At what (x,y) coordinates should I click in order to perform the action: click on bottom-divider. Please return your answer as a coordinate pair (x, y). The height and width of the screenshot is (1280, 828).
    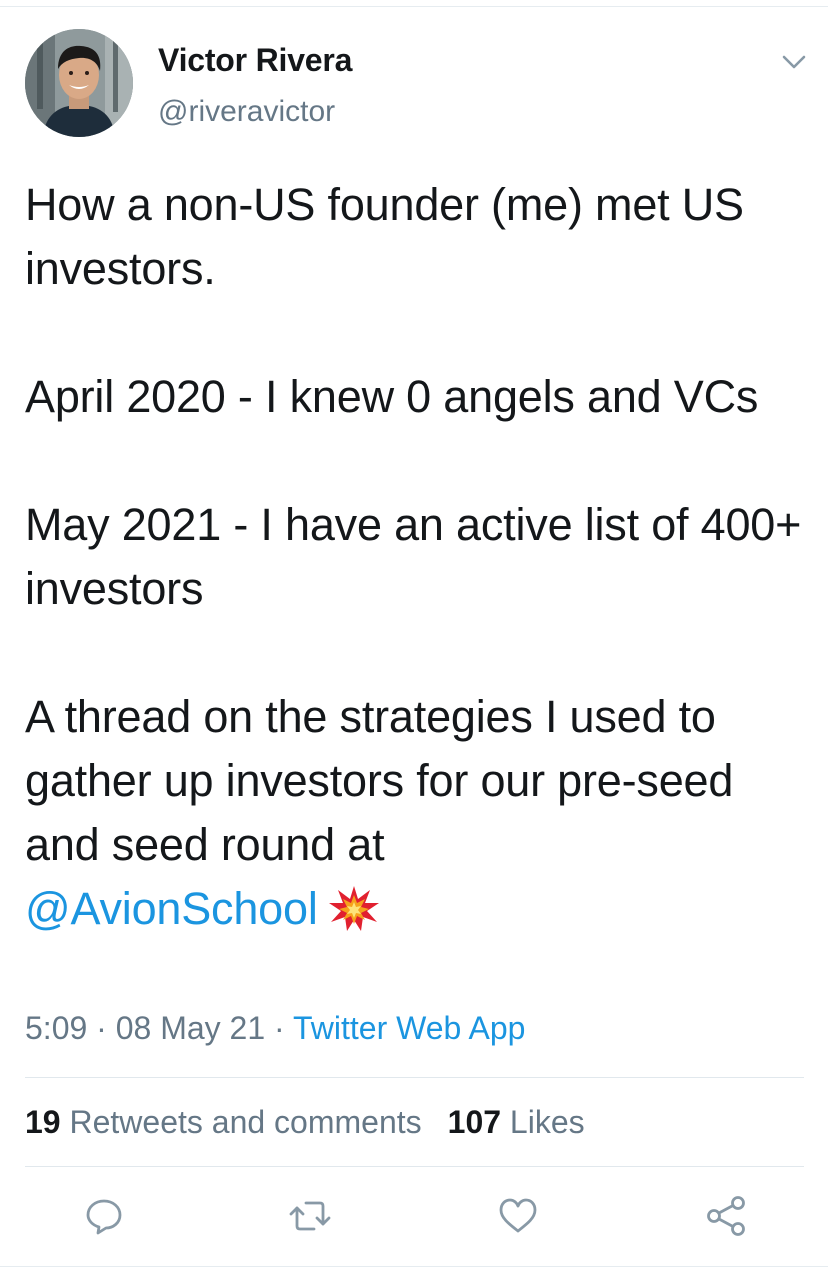
    Looking at the image, I should click on (414, 1266).